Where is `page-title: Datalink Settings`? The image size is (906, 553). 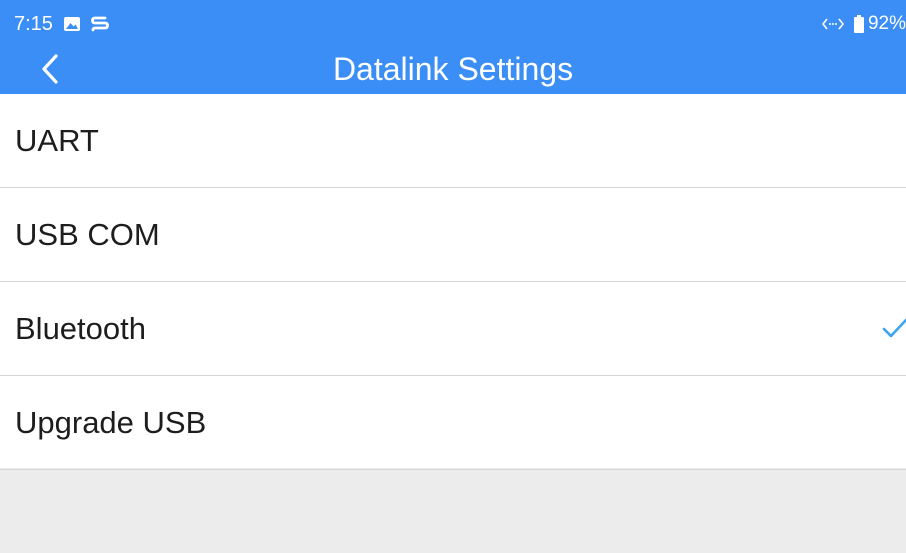 page-title: Datalink Settings is located at coordinates (453, 69).